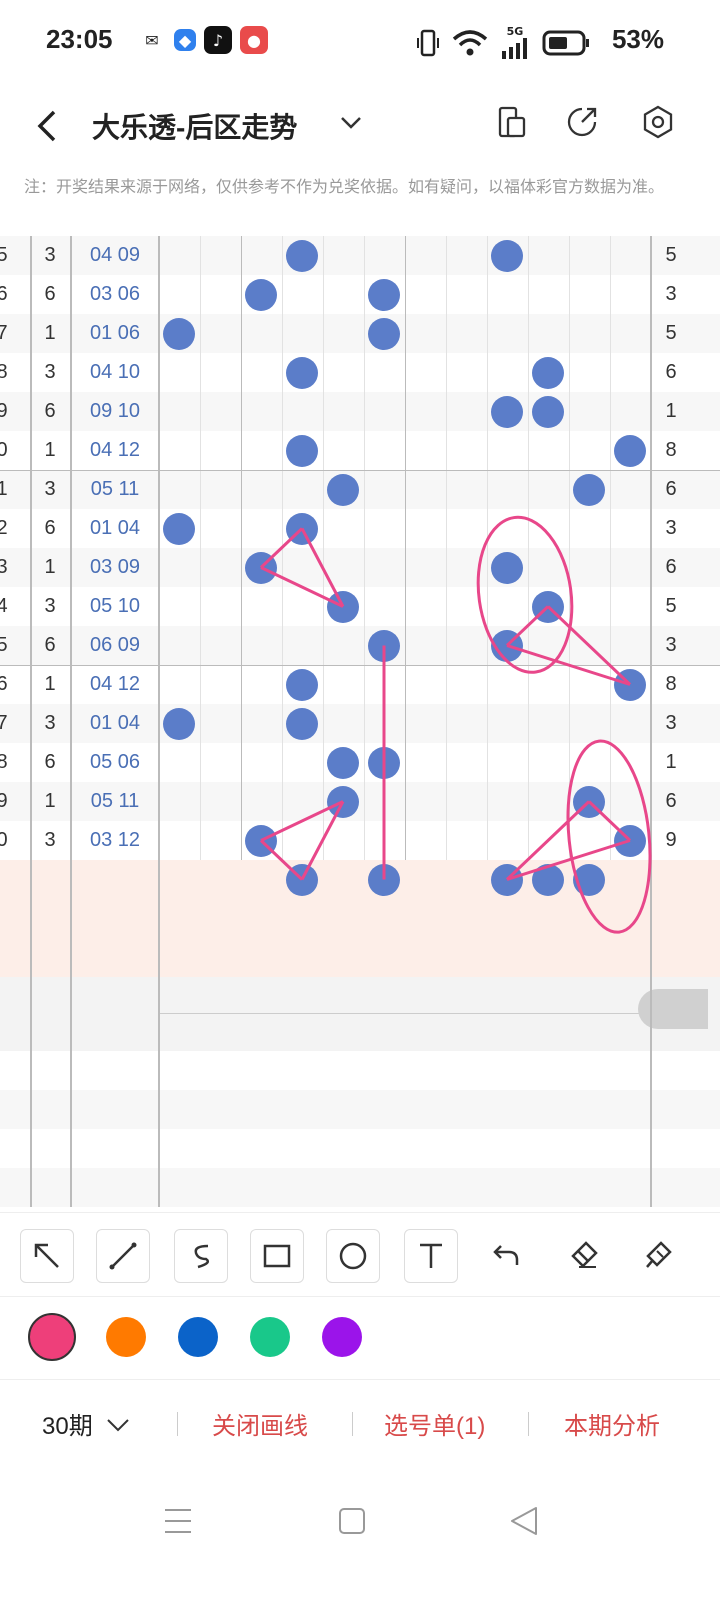  Describe the element at coordinates (671, 255) in the screenshot. I see `span-cell: 5` at that location.